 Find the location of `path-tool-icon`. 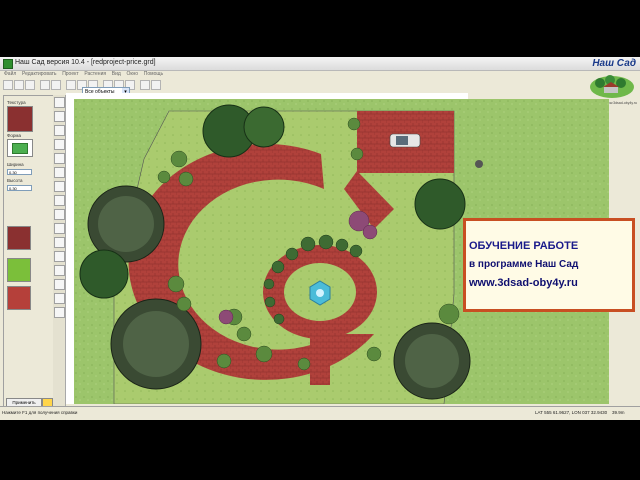

path-tool-icon is located at coordinates (59, 158).